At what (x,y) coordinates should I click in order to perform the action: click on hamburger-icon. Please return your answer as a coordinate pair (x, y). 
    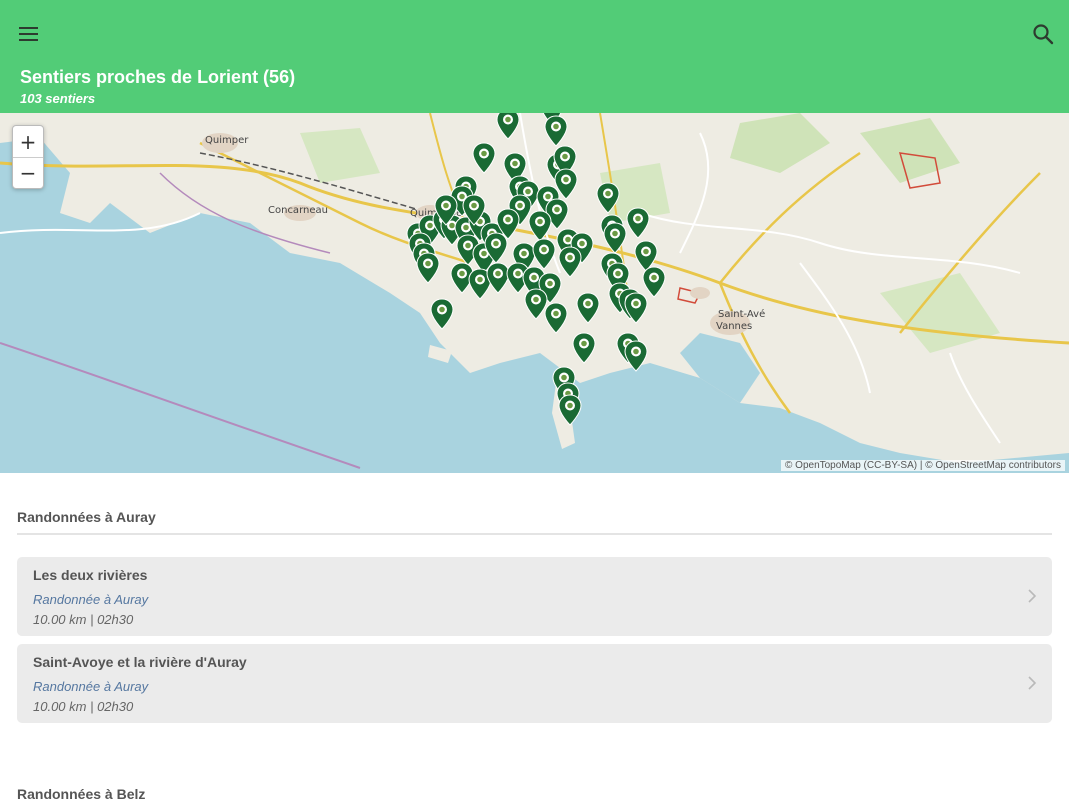
    Looking at the image, I should click on (28, 34).